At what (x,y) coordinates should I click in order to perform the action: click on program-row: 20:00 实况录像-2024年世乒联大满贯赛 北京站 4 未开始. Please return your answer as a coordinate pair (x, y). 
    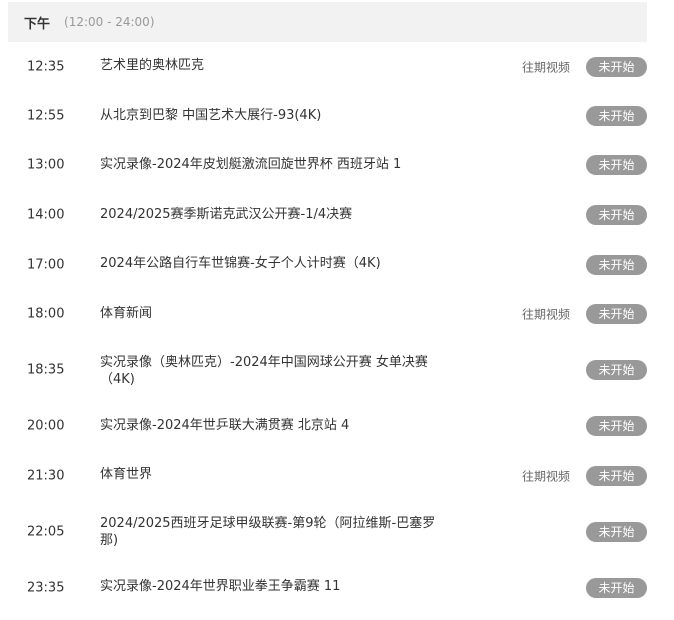
    Looking at the image, I should click on (337, 426).